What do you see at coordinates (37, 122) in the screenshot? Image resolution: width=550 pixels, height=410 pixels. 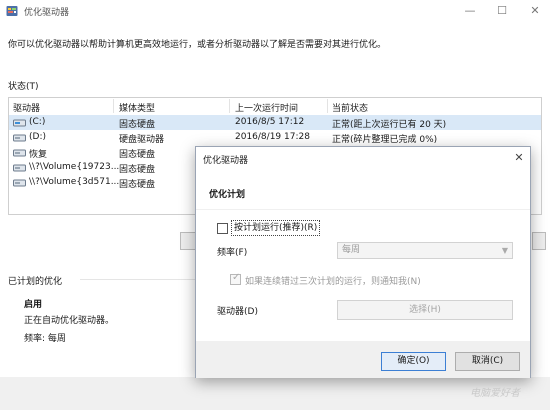 I see `drive-name: (C:)` at bounding box center [37, 122].